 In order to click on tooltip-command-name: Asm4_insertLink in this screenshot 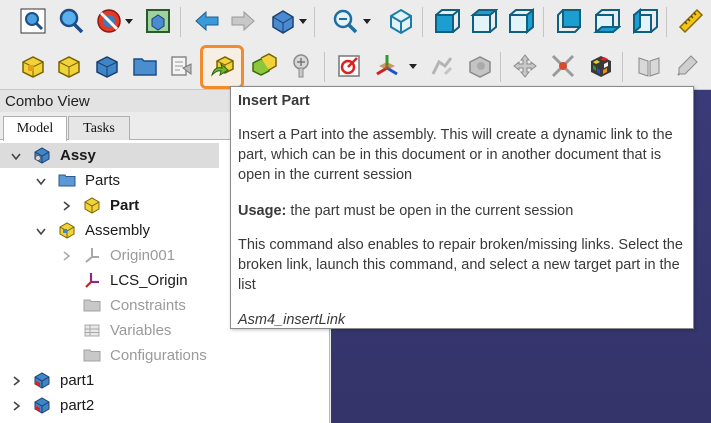, I will do `click(292, 320)`.